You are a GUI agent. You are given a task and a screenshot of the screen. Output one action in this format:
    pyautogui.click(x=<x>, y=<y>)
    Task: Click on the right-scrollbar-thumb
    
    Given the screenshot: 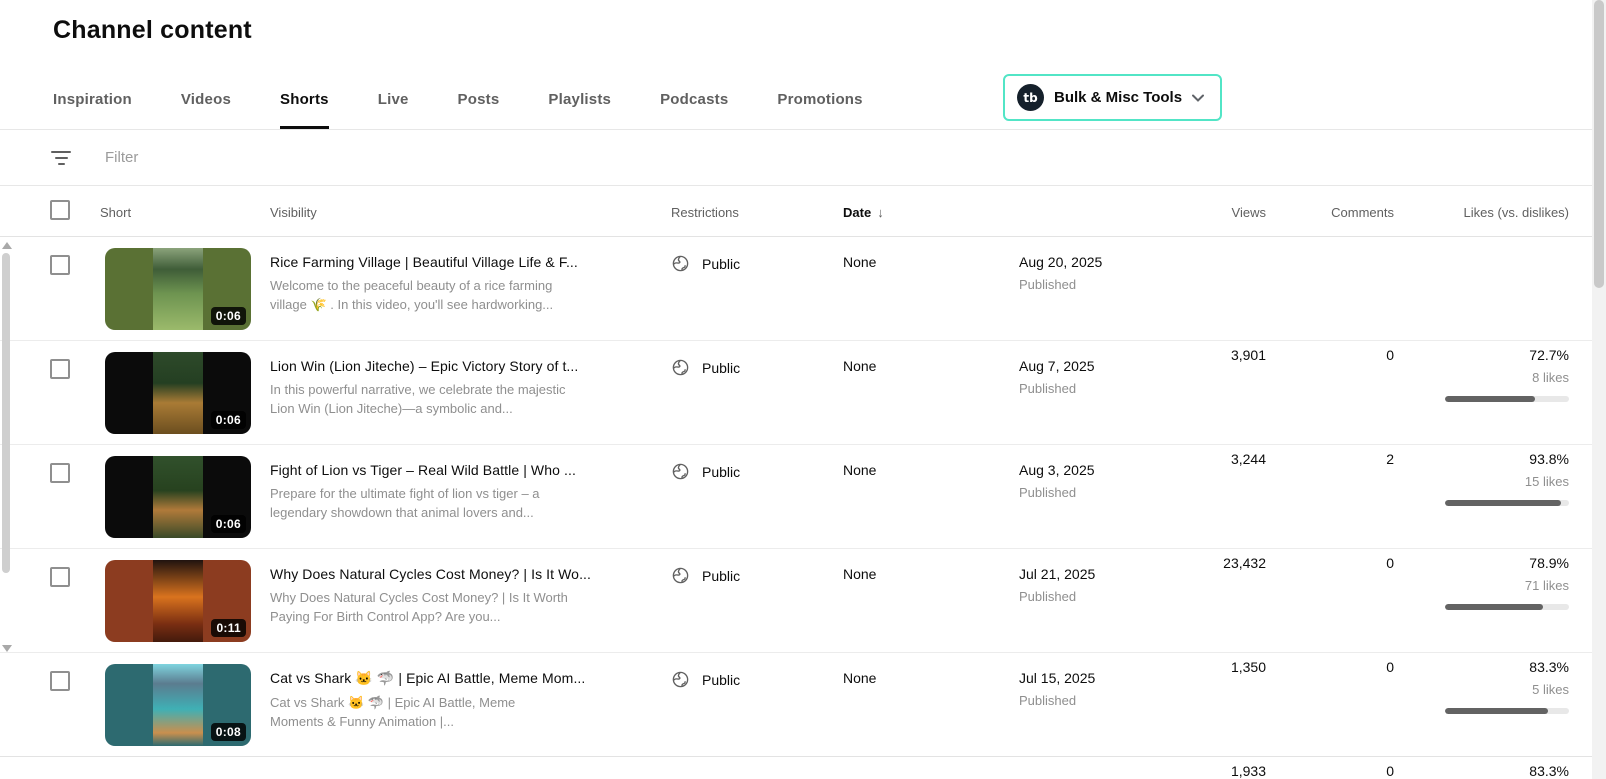 What is the action you would take?
    pyautogui.click(x=1599, y=144)
    